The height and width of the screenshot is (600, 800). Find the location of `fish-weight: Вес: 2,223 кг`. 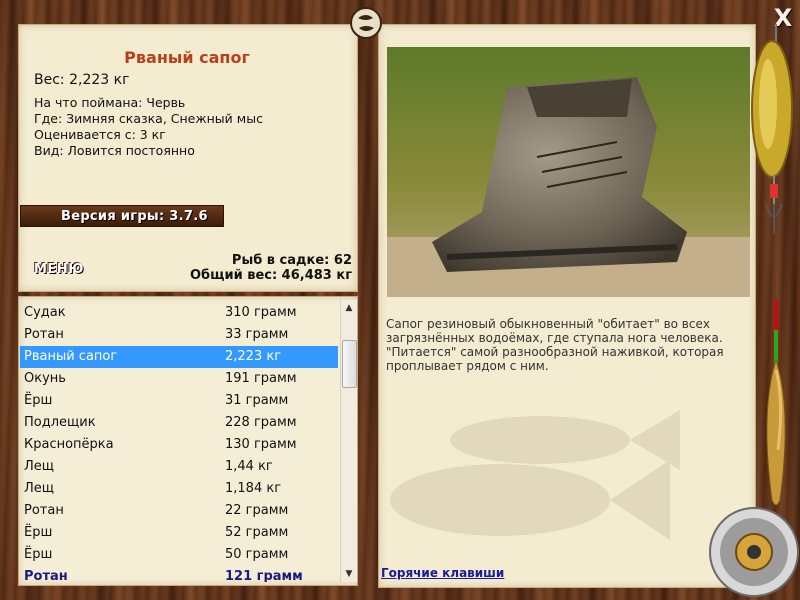

fish-weight: Вес: 2,223 кг is located at coordinates (82, 80).